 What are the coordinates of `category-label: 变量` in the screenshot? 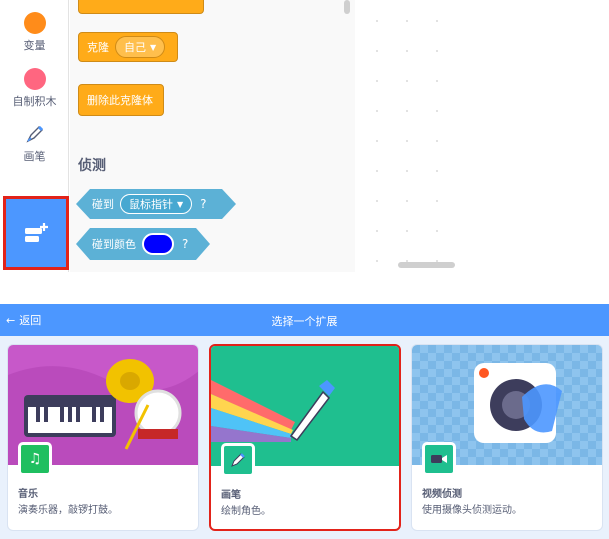 It's located at (34, 45).